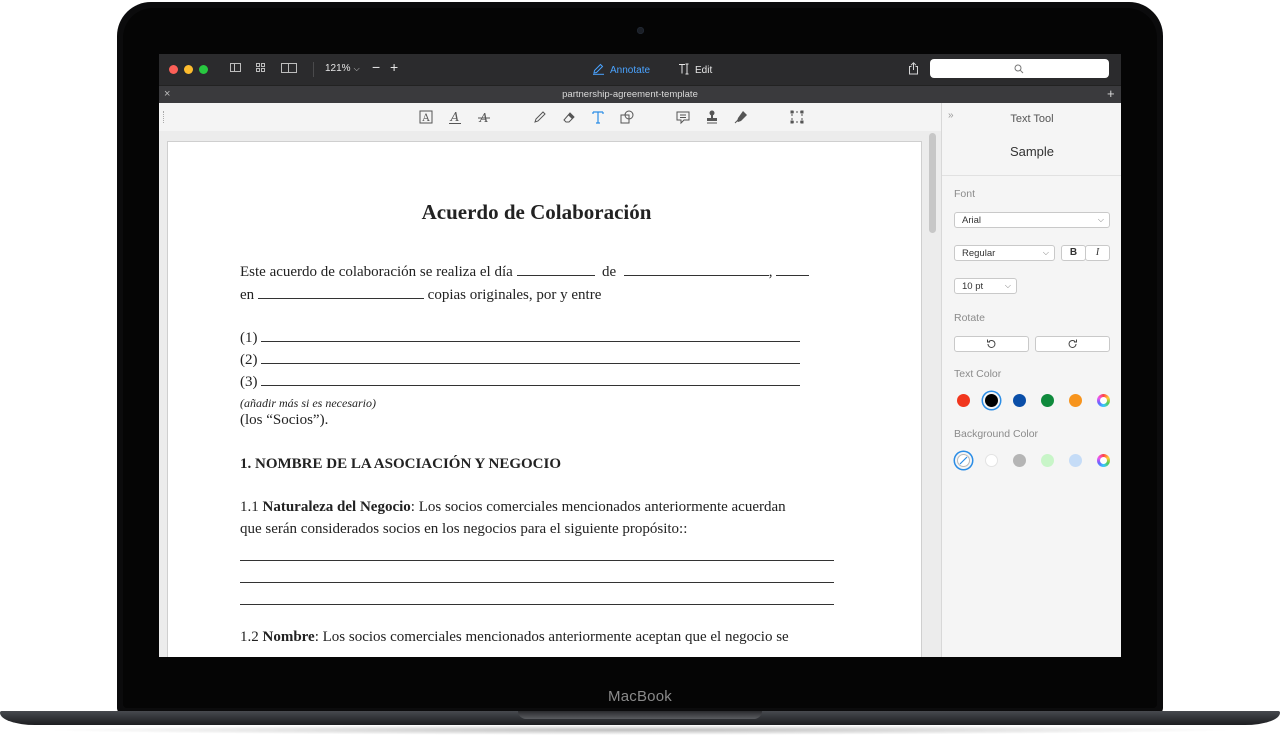 The image size is (1280, 736). Describe the element at coordinates (1032, 220) in the screenshot. I see `font-family-select: Arial ⌵` at that location.